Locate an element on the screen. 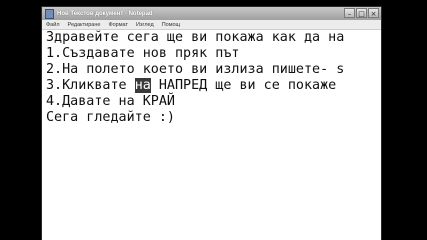  editor-line: 1.Създавате нов пряк път is located at coordinates (143, 53).